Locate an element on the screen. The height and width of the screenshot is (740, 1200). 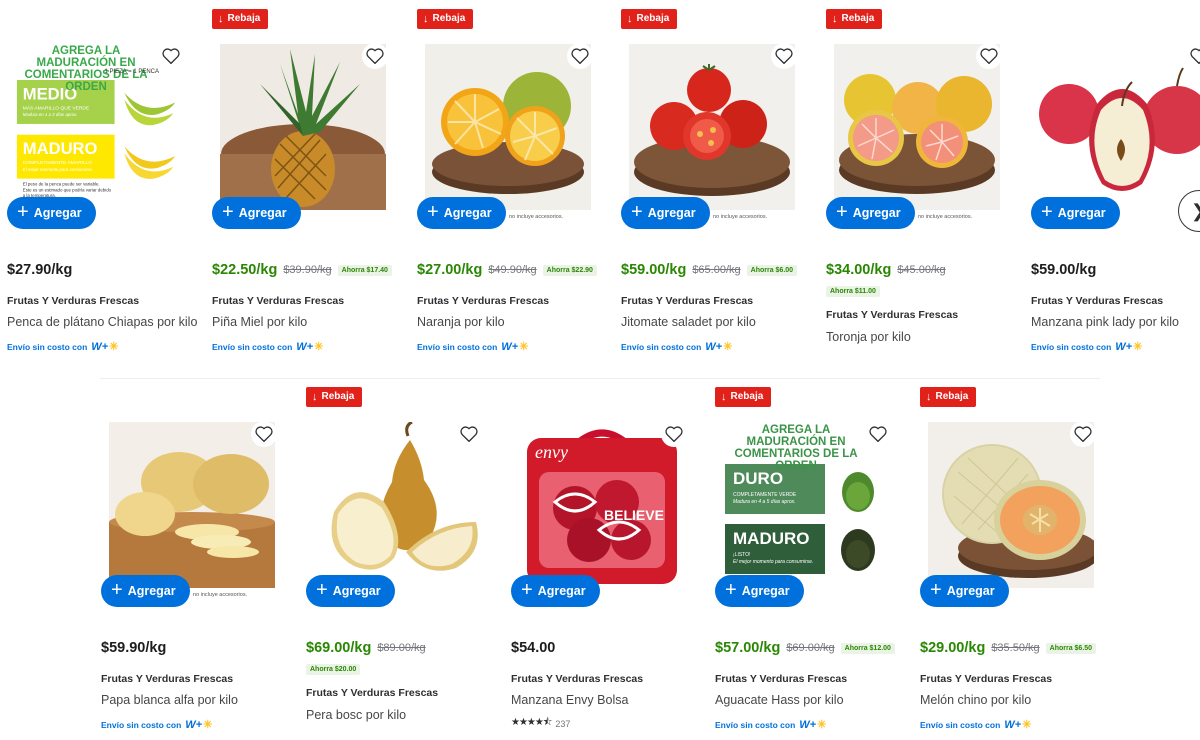
brand-logo: envy is located at coordinates (551, 452).